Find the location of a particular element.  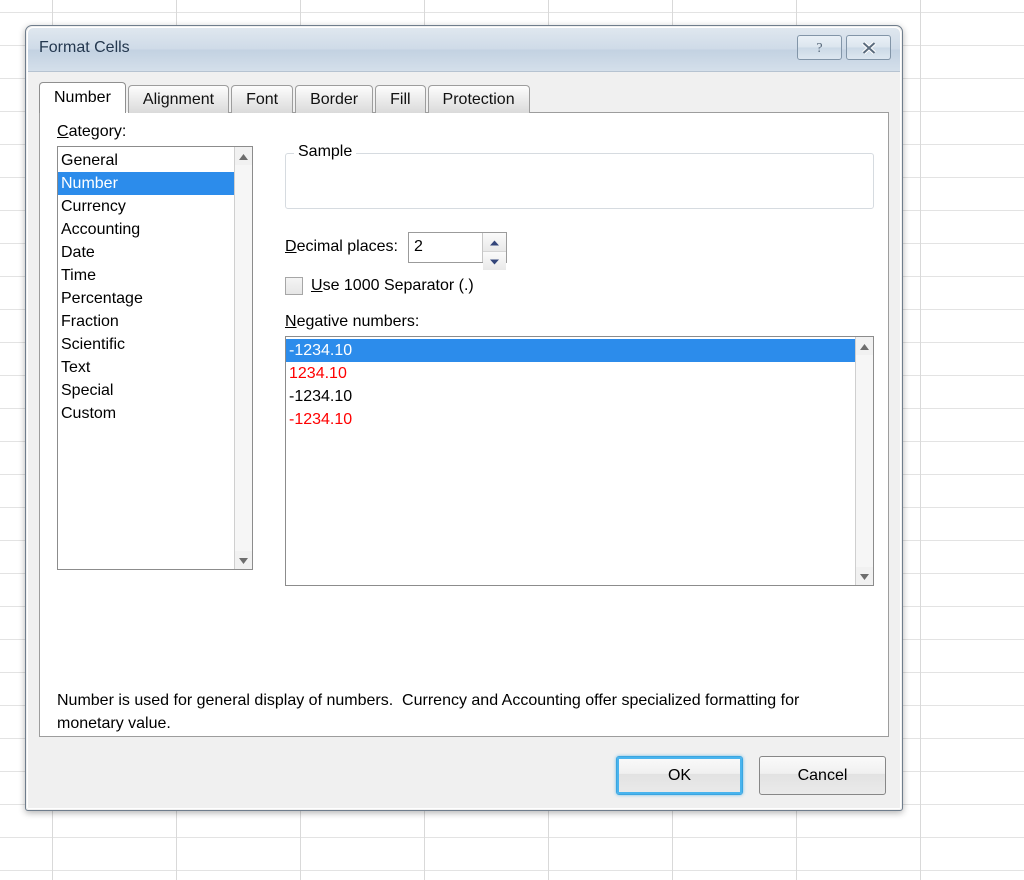

negative-numbers-label-rest: egative numbers: is located at coordinates (358, 321).